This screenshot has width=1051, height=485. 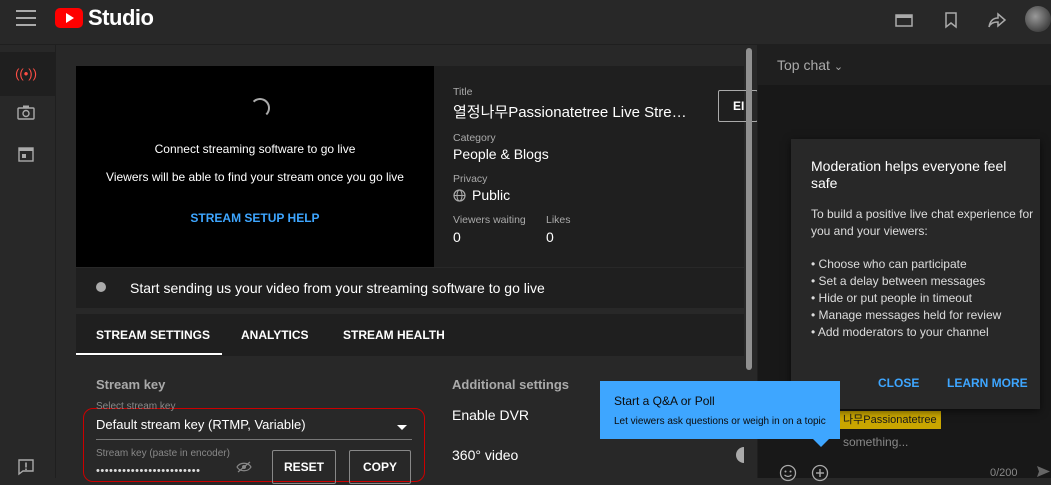 What do you see at coordinates (121, 18) in the screenshot?
I see `studio-brand: Studio` at bounding box center [121, 18].